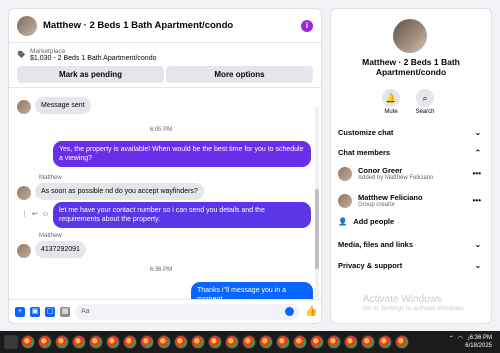 The width and height of the screenshot is (500, 353). I want to click on sticker-icon: ▢, so click(50, 311).